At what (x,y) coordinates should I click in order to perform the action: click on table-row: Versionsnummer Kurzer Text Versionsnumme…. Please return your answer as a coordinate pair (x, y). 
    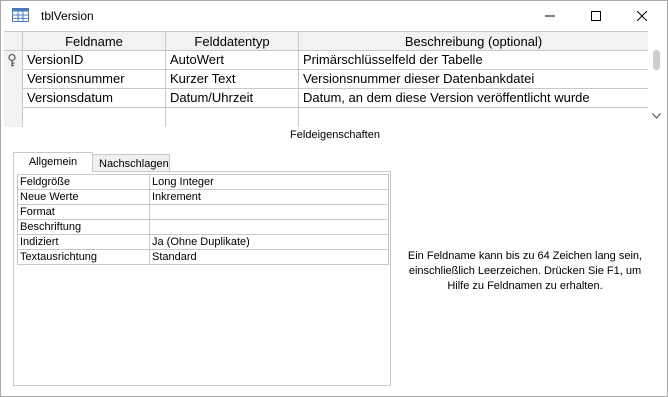
    Looking at the image, I should click on (326, 79).